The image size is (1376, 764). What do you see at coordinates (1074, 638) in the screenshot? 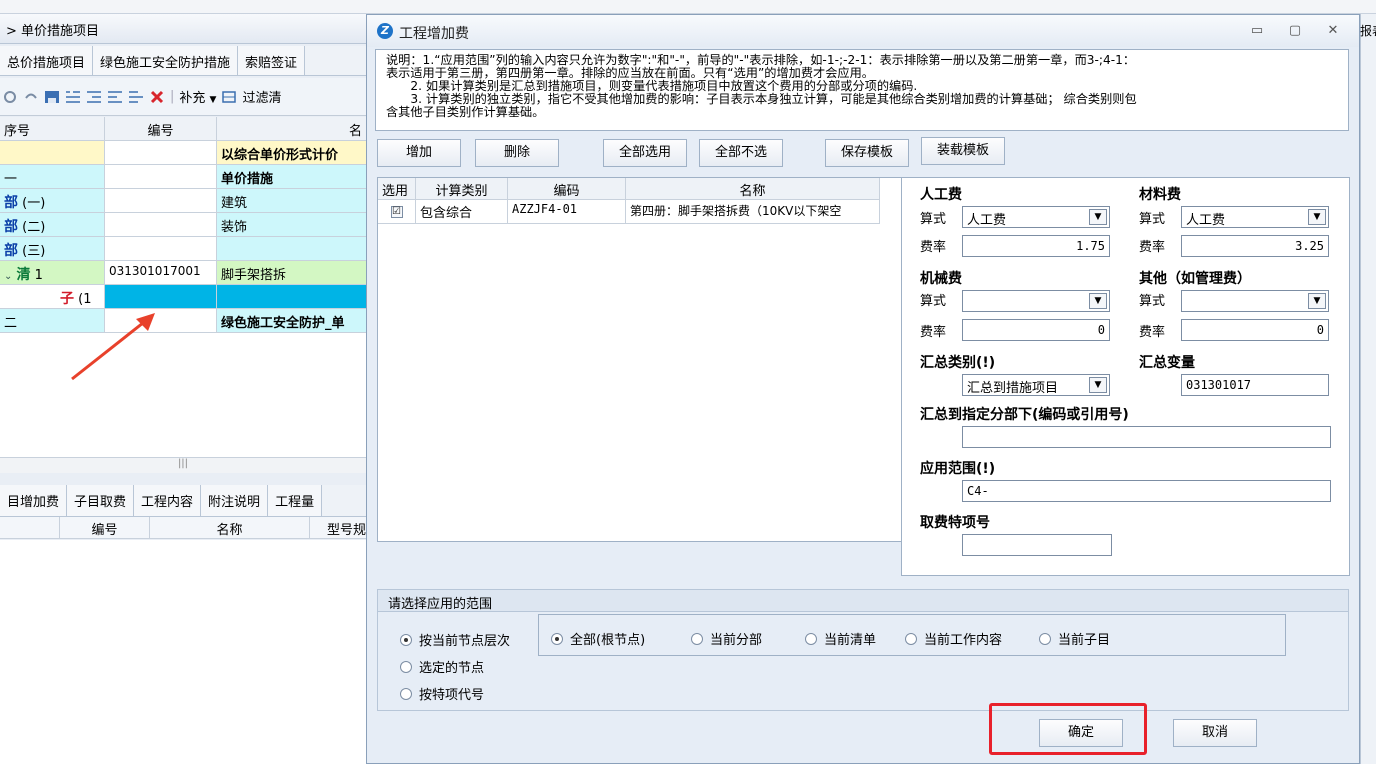
I see `radio-current-sub-item: 当前子目` at bounding box center [1074, 638].